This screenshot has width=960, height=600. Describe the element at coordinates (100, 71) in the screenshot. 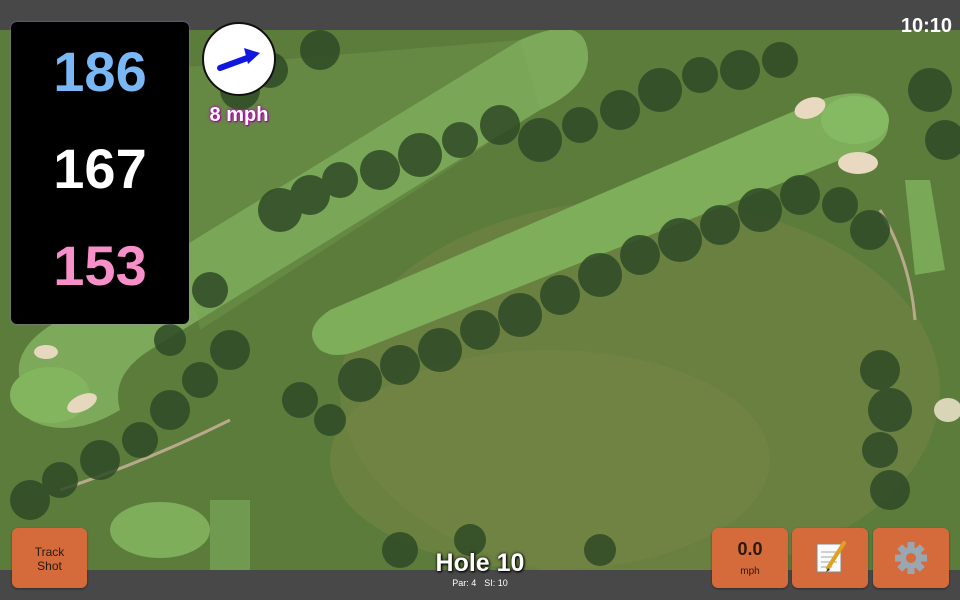

I see `back-distance: 186` at that location.